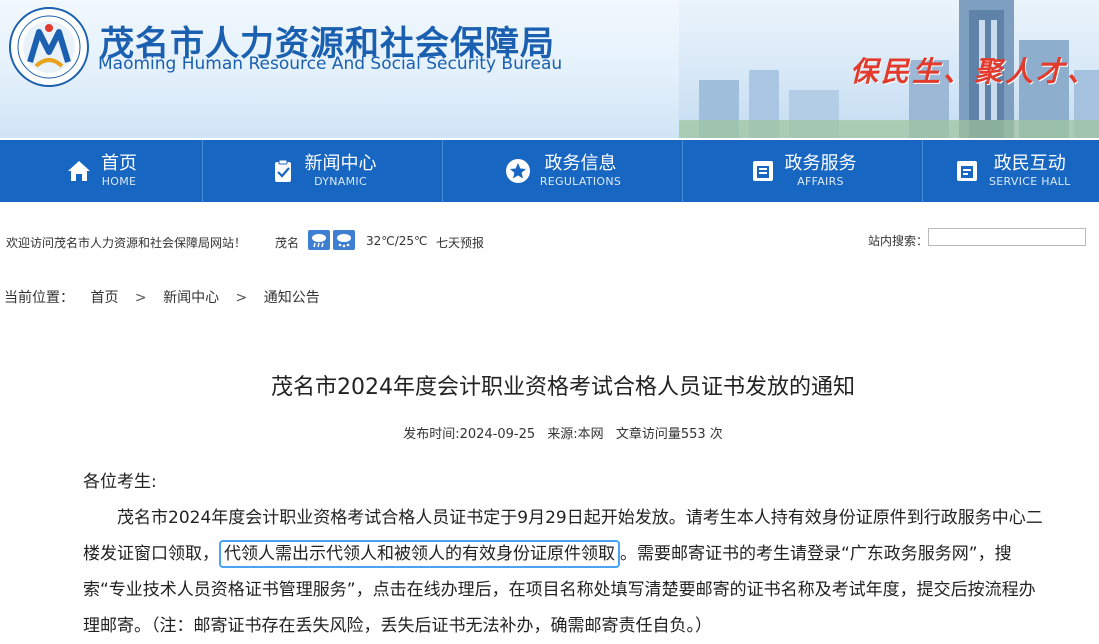 The width and height of the screenshot is (1099, 644). What do you see at coordinates (287, 243) in the screenshot?
I see `weather-city: 茂名` at bounding box center [287, 243].